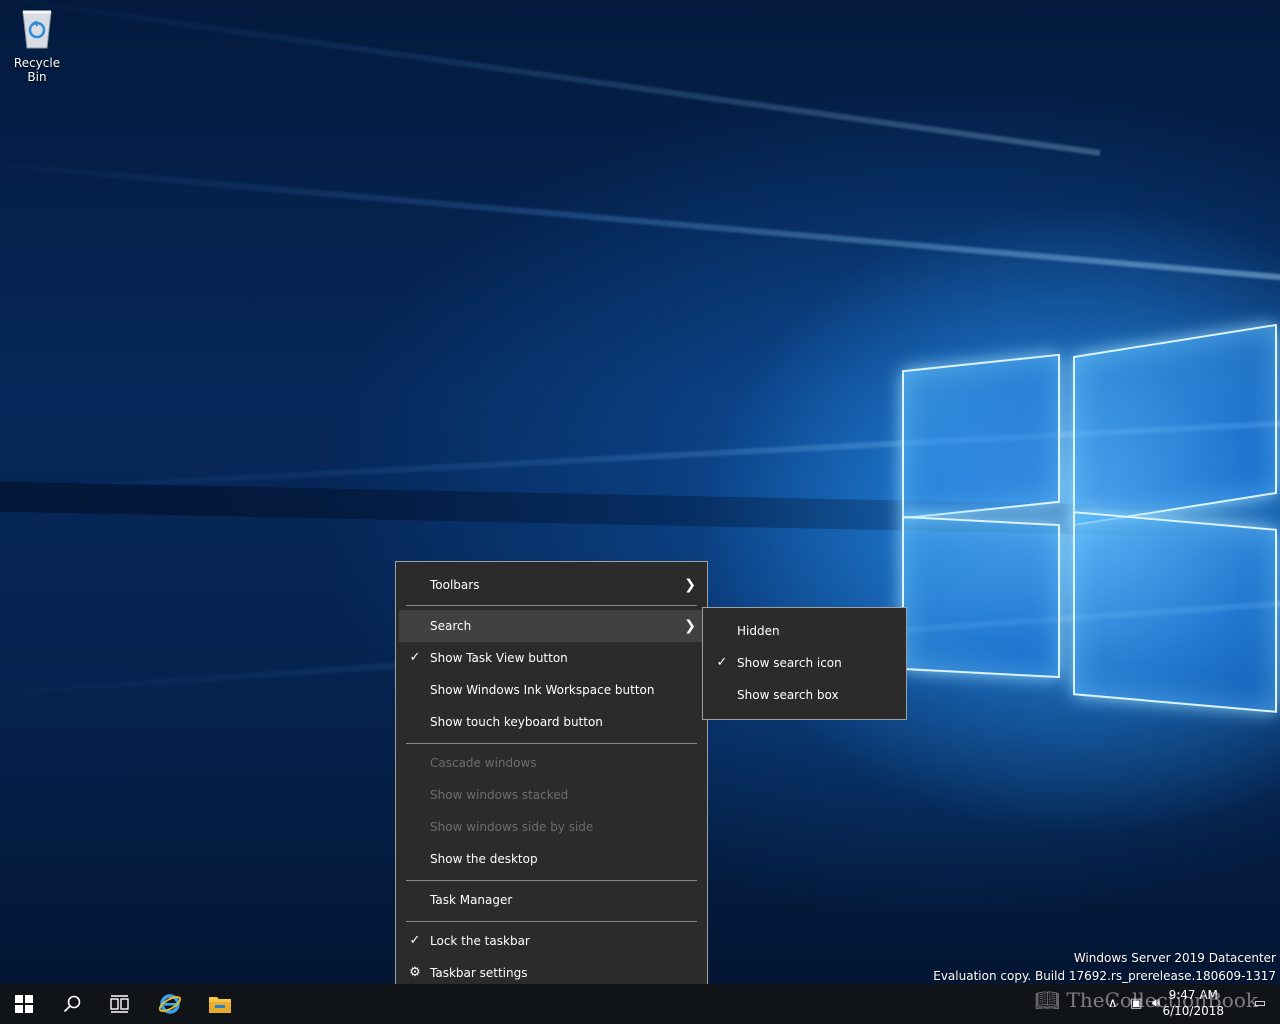 The width and height of the screenshot is (1280, 1024). I want to click on menu-item-label: Show Windows Ink Workspace button, so click(542, 690).